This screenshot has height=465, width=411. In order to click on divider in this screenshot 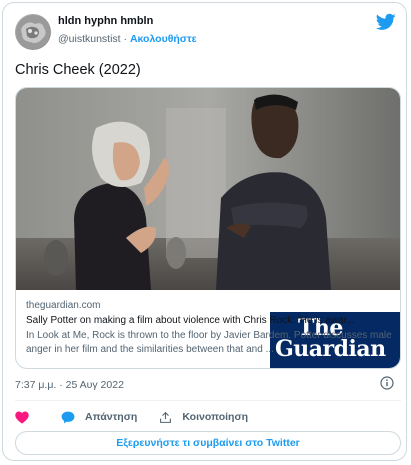, I will do `click(208, 400)`.